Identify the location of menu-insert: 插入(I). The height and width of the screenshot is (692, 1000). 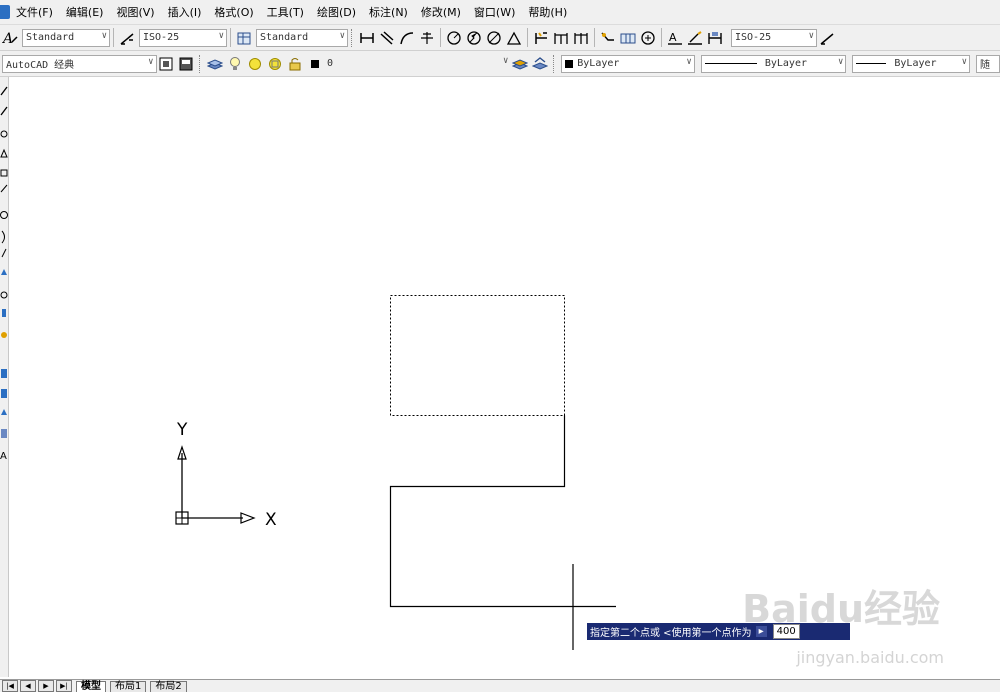
(185, 12).